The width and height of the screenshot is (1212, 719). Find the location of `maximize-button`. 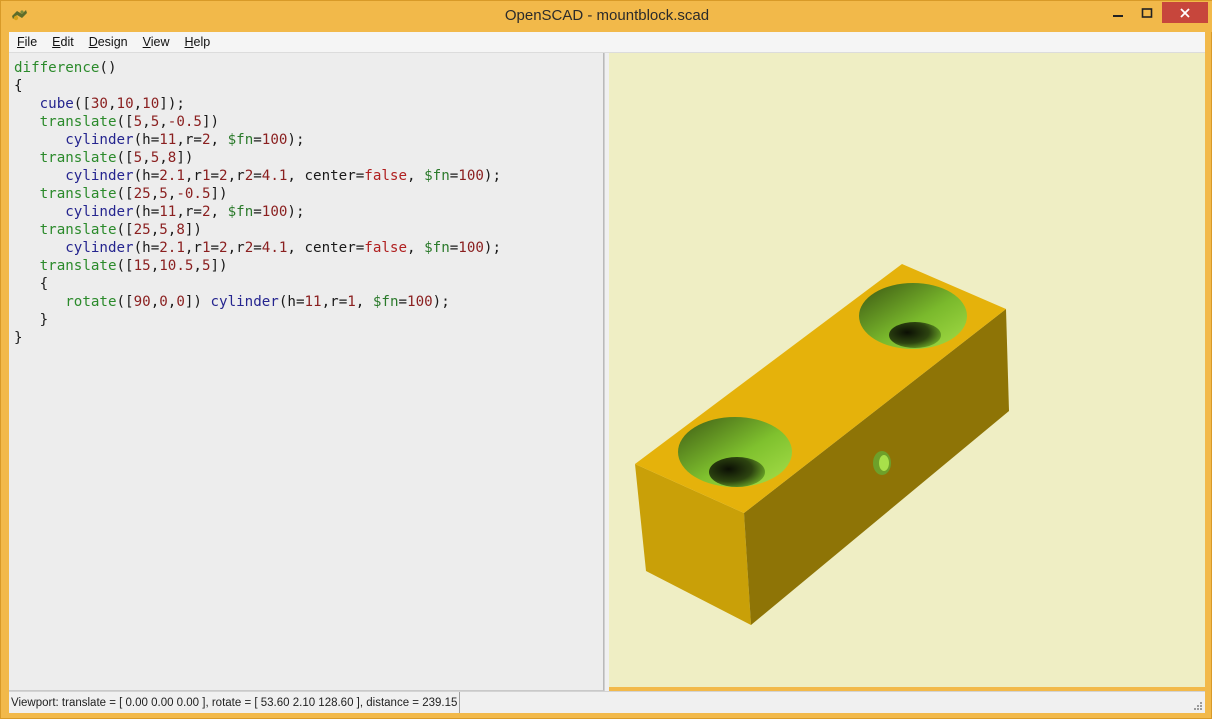

maximize-button is located at coordinates (1147, 12).